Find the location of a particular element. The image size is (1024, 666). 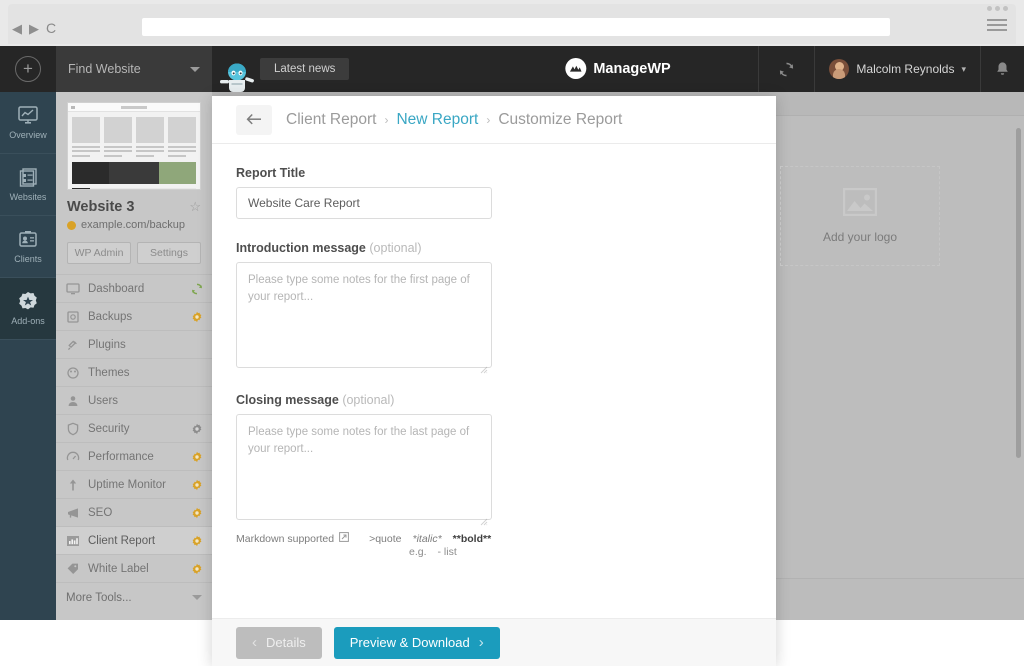

browser-chrome: ◀ ▶ C is located at coordinates (512, 23).